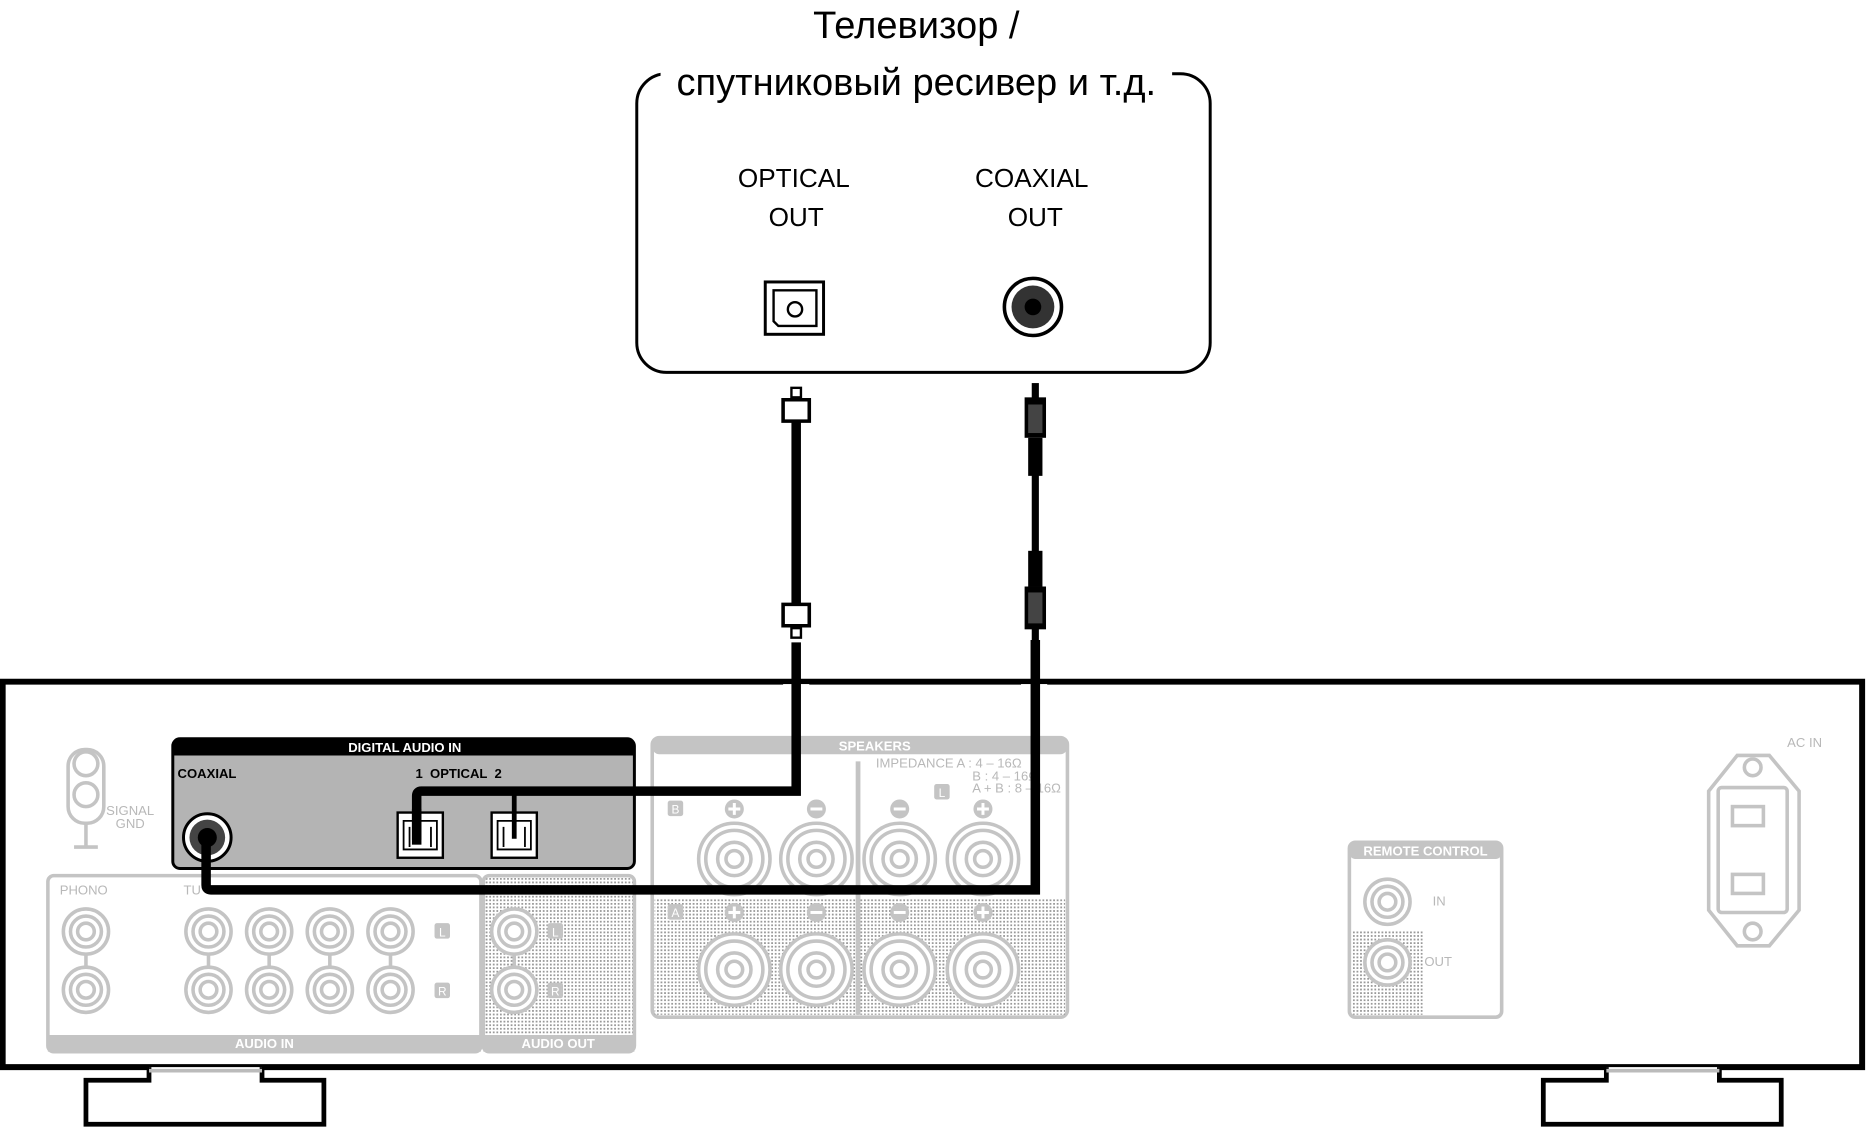 Image resolution: width=1866 pixels, height=1129 pixels. What do you see at coordinates (1662, 1097) in the screenshot?
I see `foot-right` at bounding box center [1662, 1097].